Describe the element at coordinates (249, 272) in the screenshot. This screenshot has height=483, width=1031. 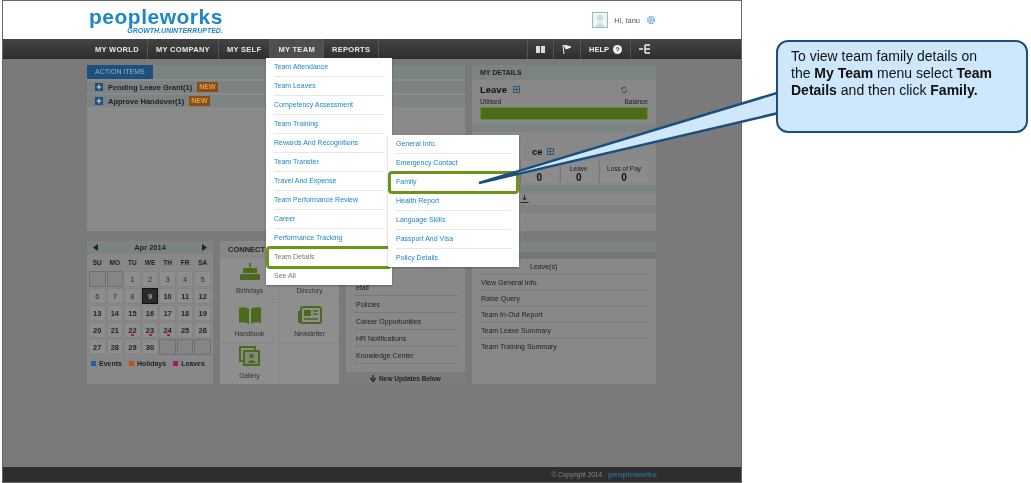
I see `cake-icon` at that location.